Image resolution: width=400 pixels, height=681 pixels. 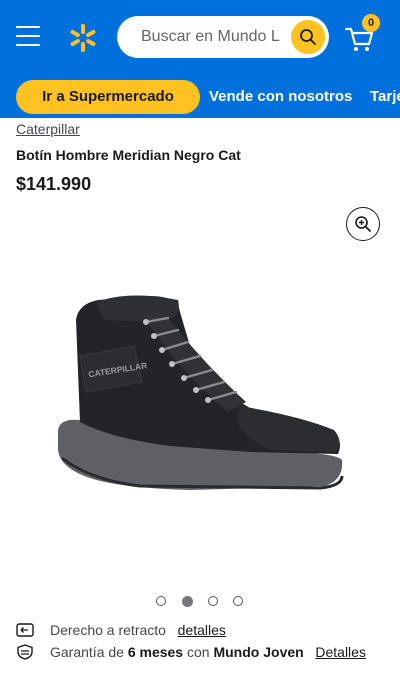 What do you see at coordinates (201, 601) in the screenshot?
I see `image-carousel-dots` at bounding box center [201, 601].